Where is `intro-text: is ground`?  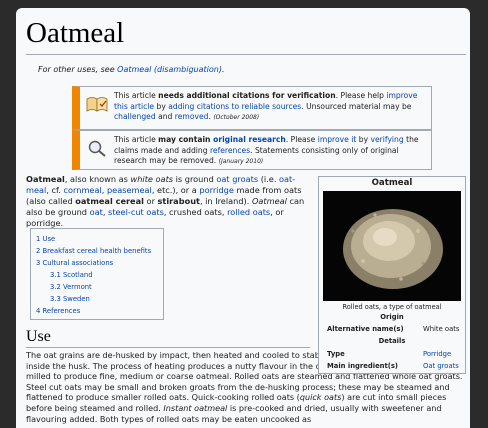 intro-text: is ground is located at coordinates (195, 179).